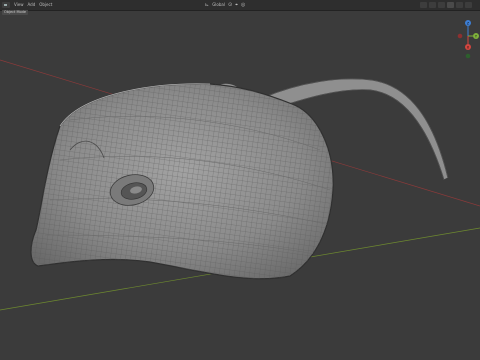  Describe the element at coordinates (423, 5) in the screenshot. I see `visibility-icon` at that location.